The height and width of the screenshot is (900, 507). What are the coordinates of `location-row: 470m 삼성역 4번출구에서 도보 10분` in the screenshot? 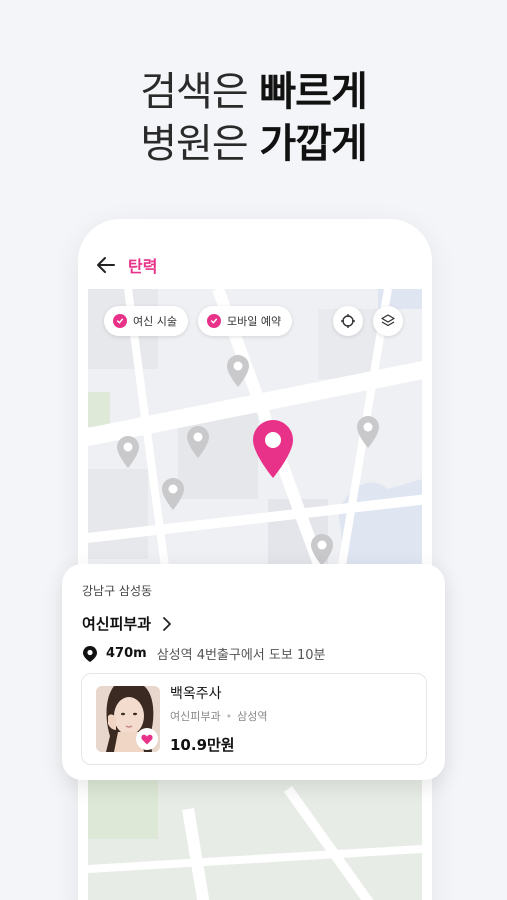 It's located at (254, 653).